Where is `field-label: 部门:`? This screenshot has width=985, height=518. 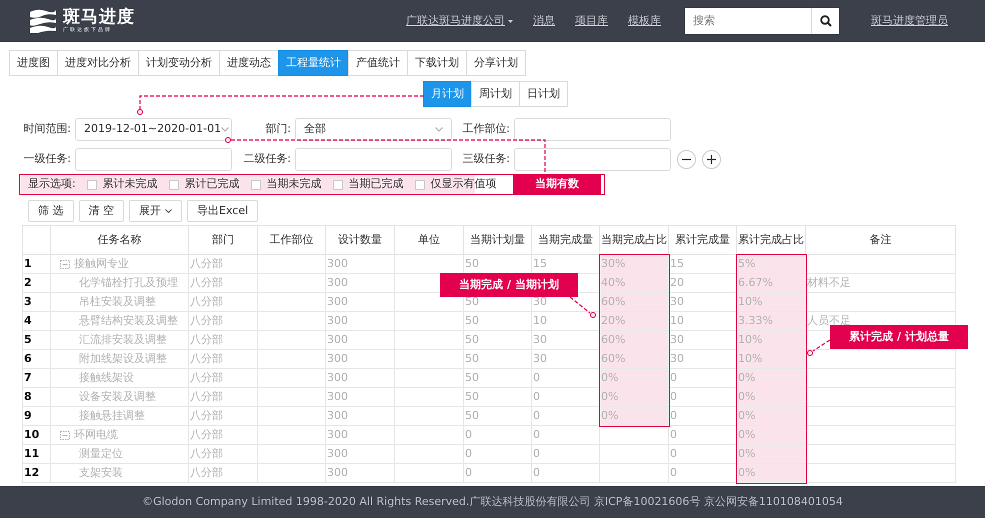 field-label: 部门: is located at coordinates (278, 129).